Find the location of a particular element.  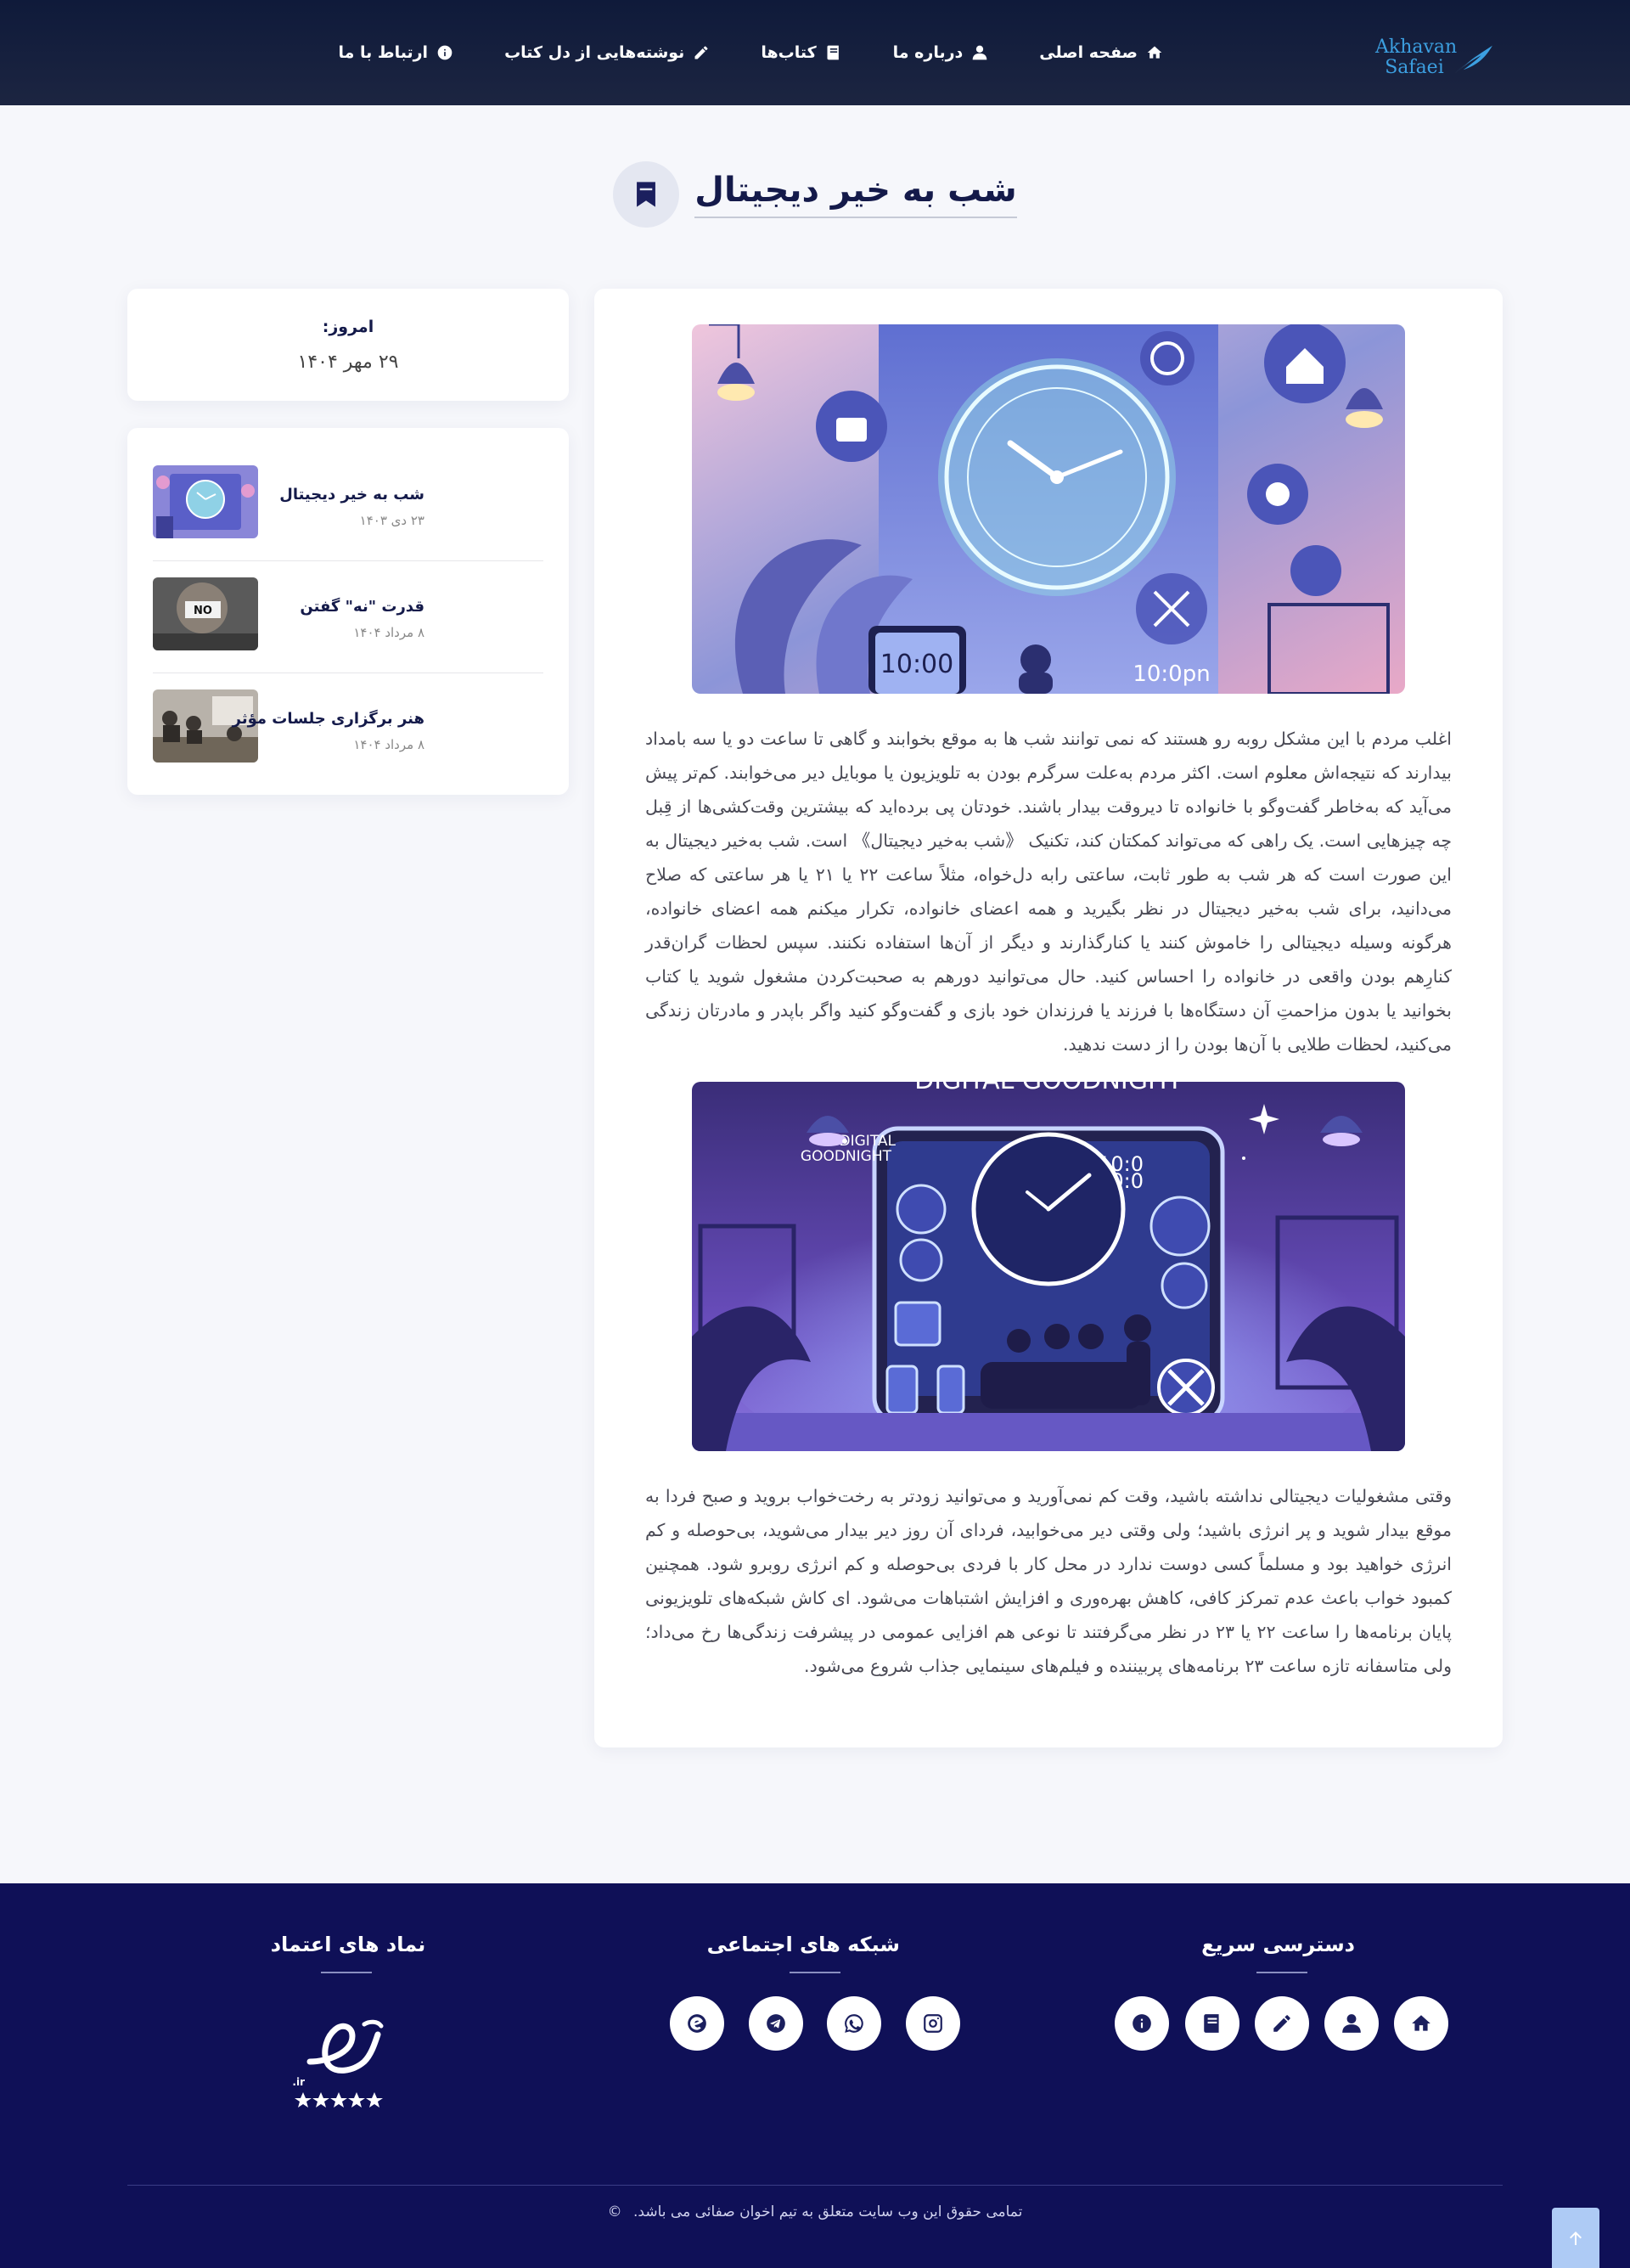

arrow-up-icon is located at coordinates (1576, 2238).